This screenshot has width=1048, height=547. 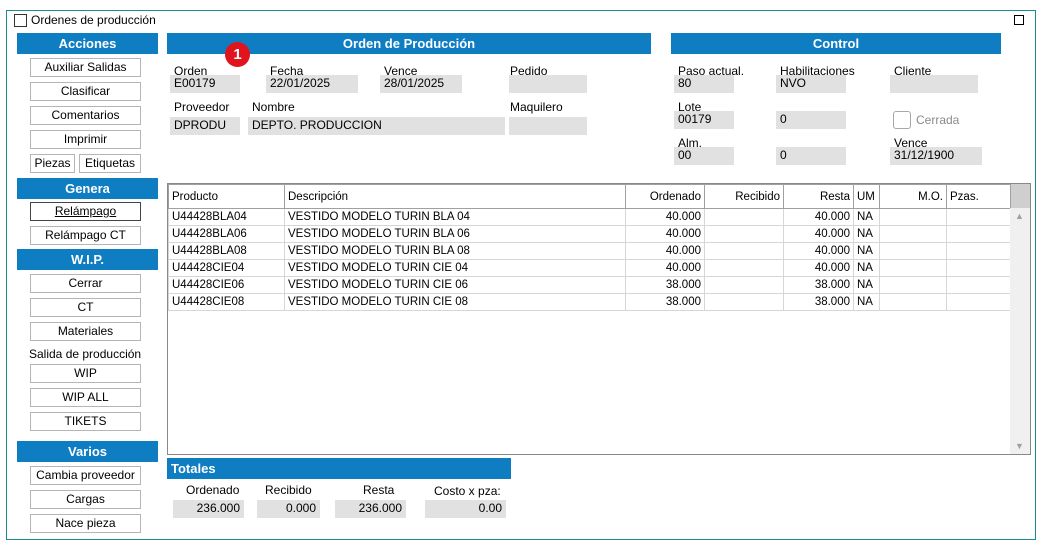 What do you see at coordinates (85, 397) in the screenshot?
I see `wip-all-button: WIP ALL` at bounding box center [85, 397].